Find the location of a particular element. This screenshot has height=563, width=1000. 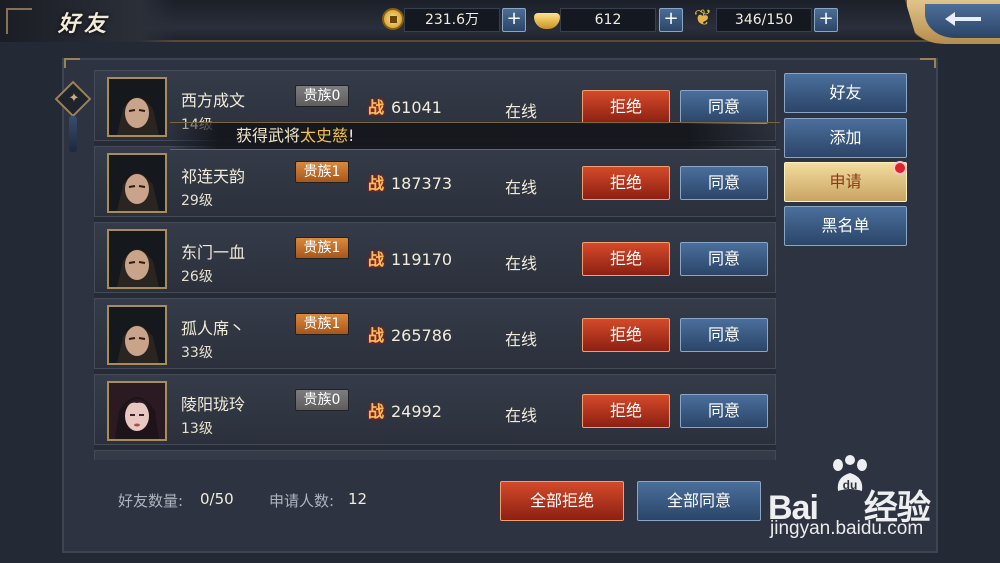

player-level: 33级 is located at coordinates (197, 353).